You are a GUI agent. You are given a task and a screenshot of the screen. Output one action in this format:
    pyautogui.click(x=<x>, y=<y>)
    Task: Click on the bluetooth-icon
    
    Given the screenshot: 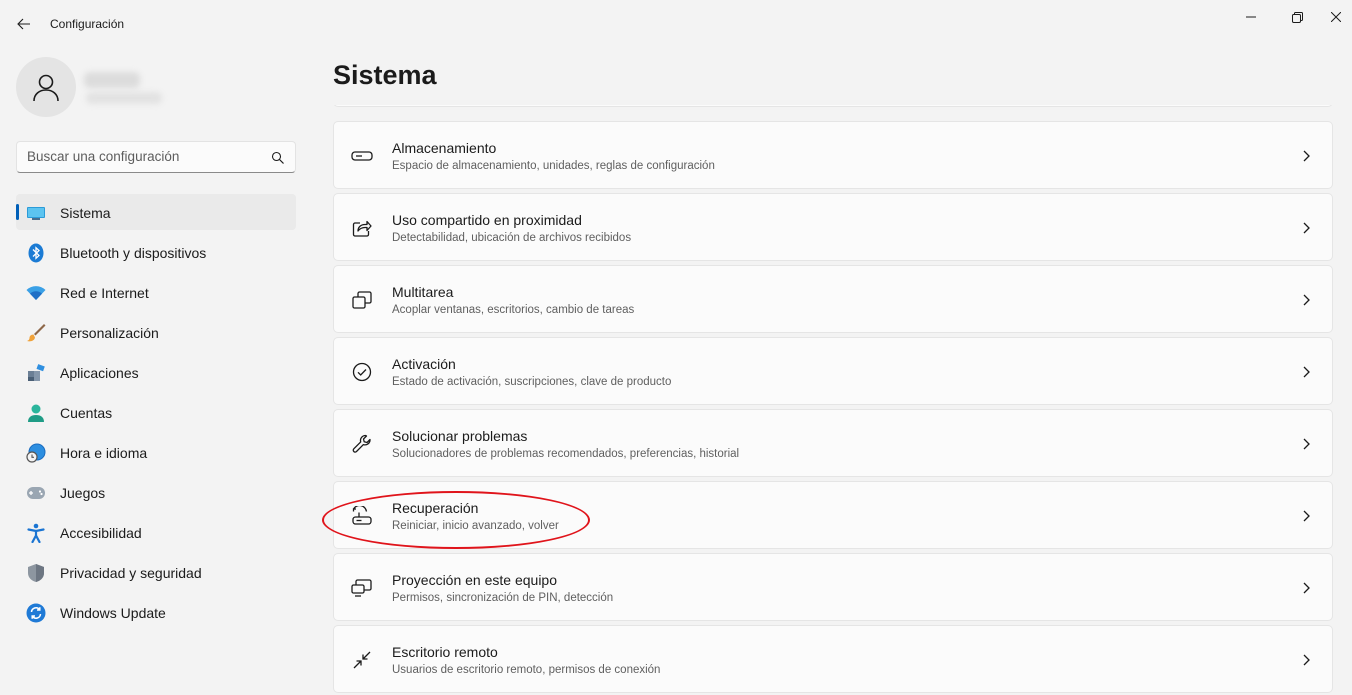 What is the action you would take?
    pyautogui.click(x=36, y=253)
    